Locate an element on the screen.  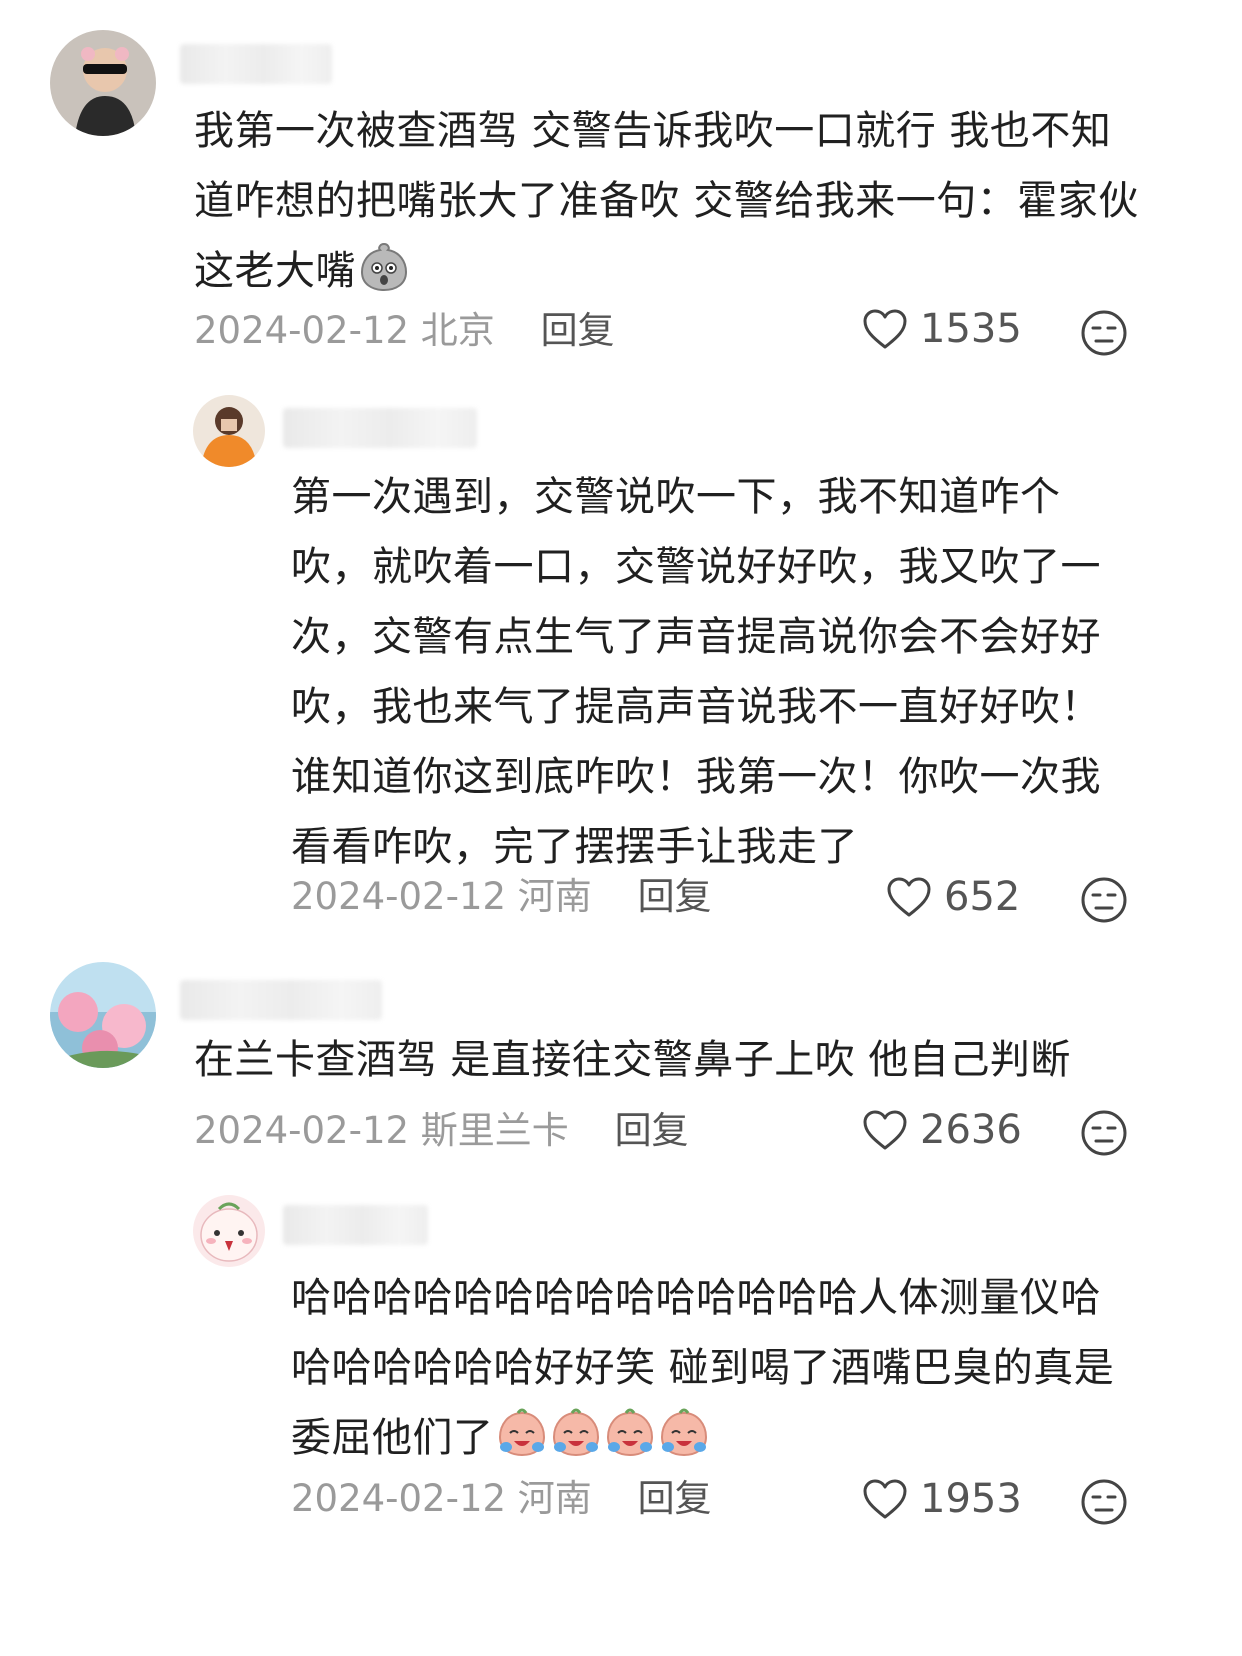
comment-text: 在兰卡查酒驾 是直接往交警鼻子上吹 他自己判断 is located at coordinates (632, 1060).